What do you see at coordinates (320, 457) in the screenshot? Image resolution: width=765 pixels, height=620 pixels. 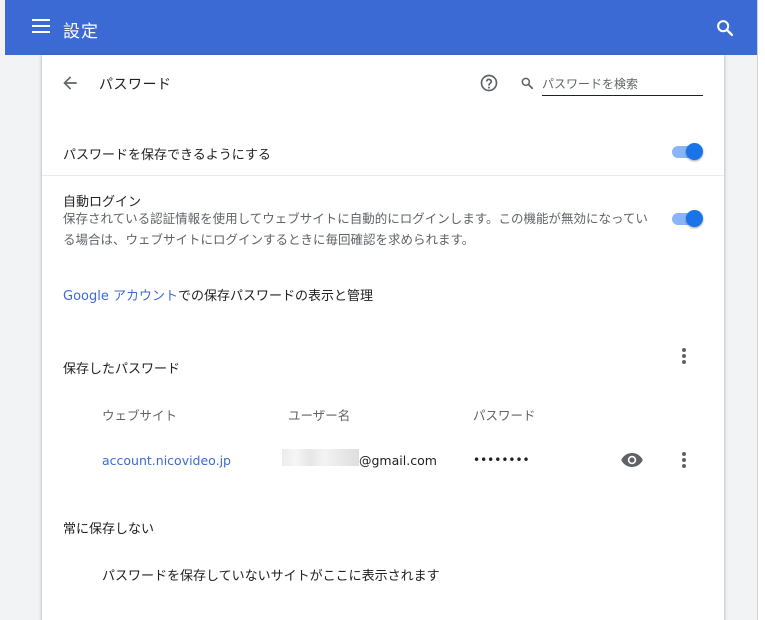 I see `username-redacted-area` at bounding box center [320, 457].